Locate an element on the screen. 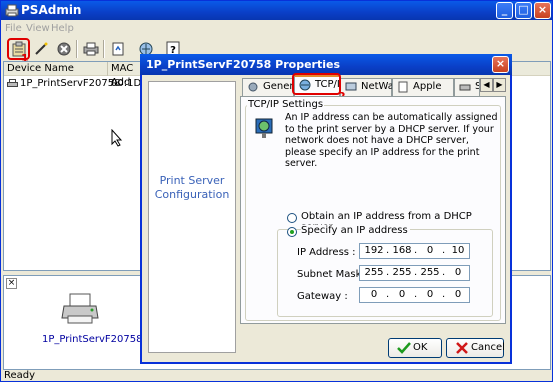 The width and height of the screenshot is (553, 382). cancel-label: Cancel is located at coordinates (488, 347).